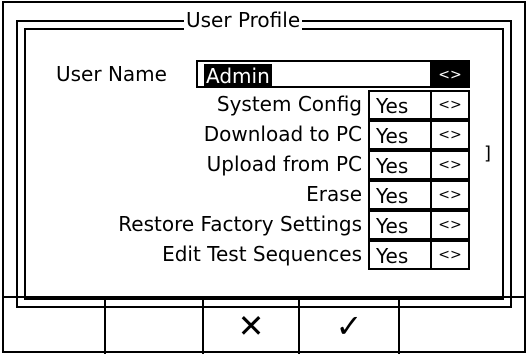  I want to click on perm-toggle-system-config: <>, so click(450, 105).